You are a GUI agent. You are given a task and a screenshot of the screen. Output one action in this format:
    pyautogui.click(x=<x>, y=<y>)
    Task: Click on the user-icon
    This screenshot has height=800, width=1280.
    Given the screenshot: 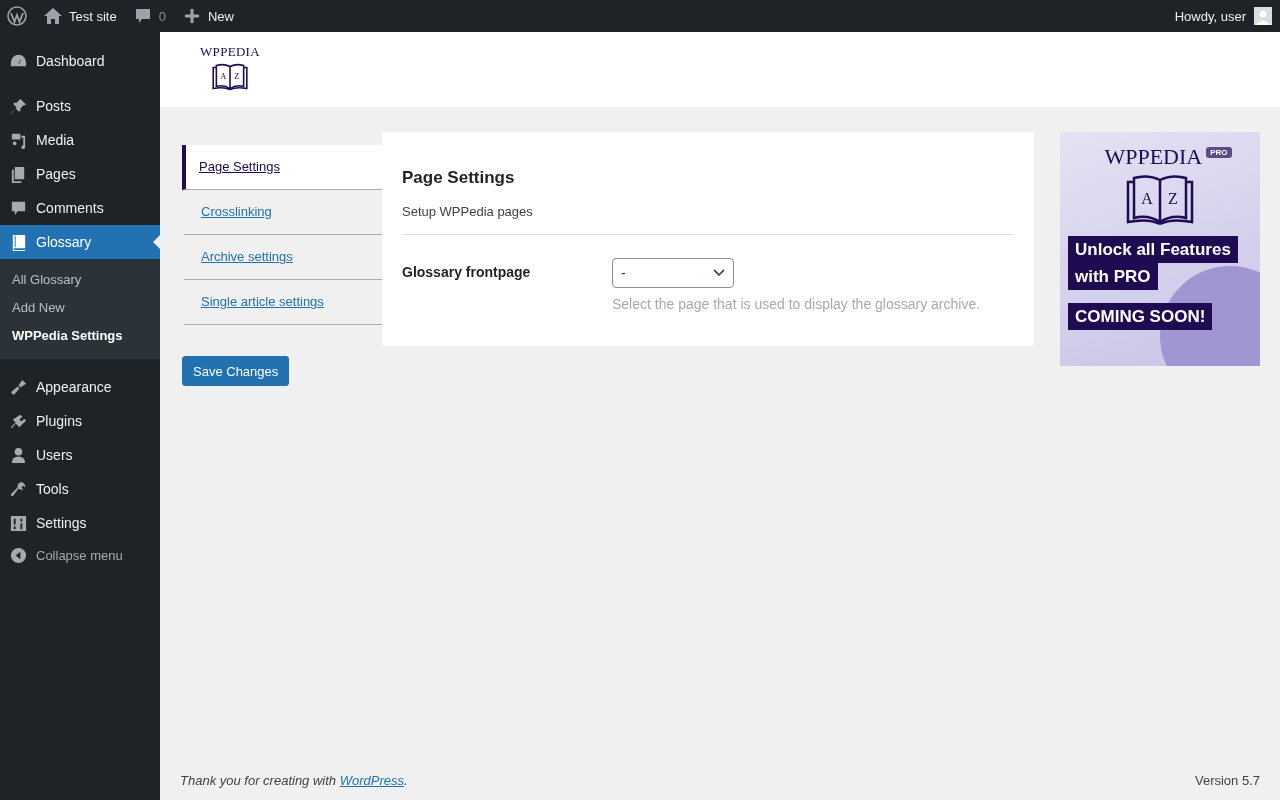 What is the action you would take?
    pyautogui.click(x=18, y=455)
    